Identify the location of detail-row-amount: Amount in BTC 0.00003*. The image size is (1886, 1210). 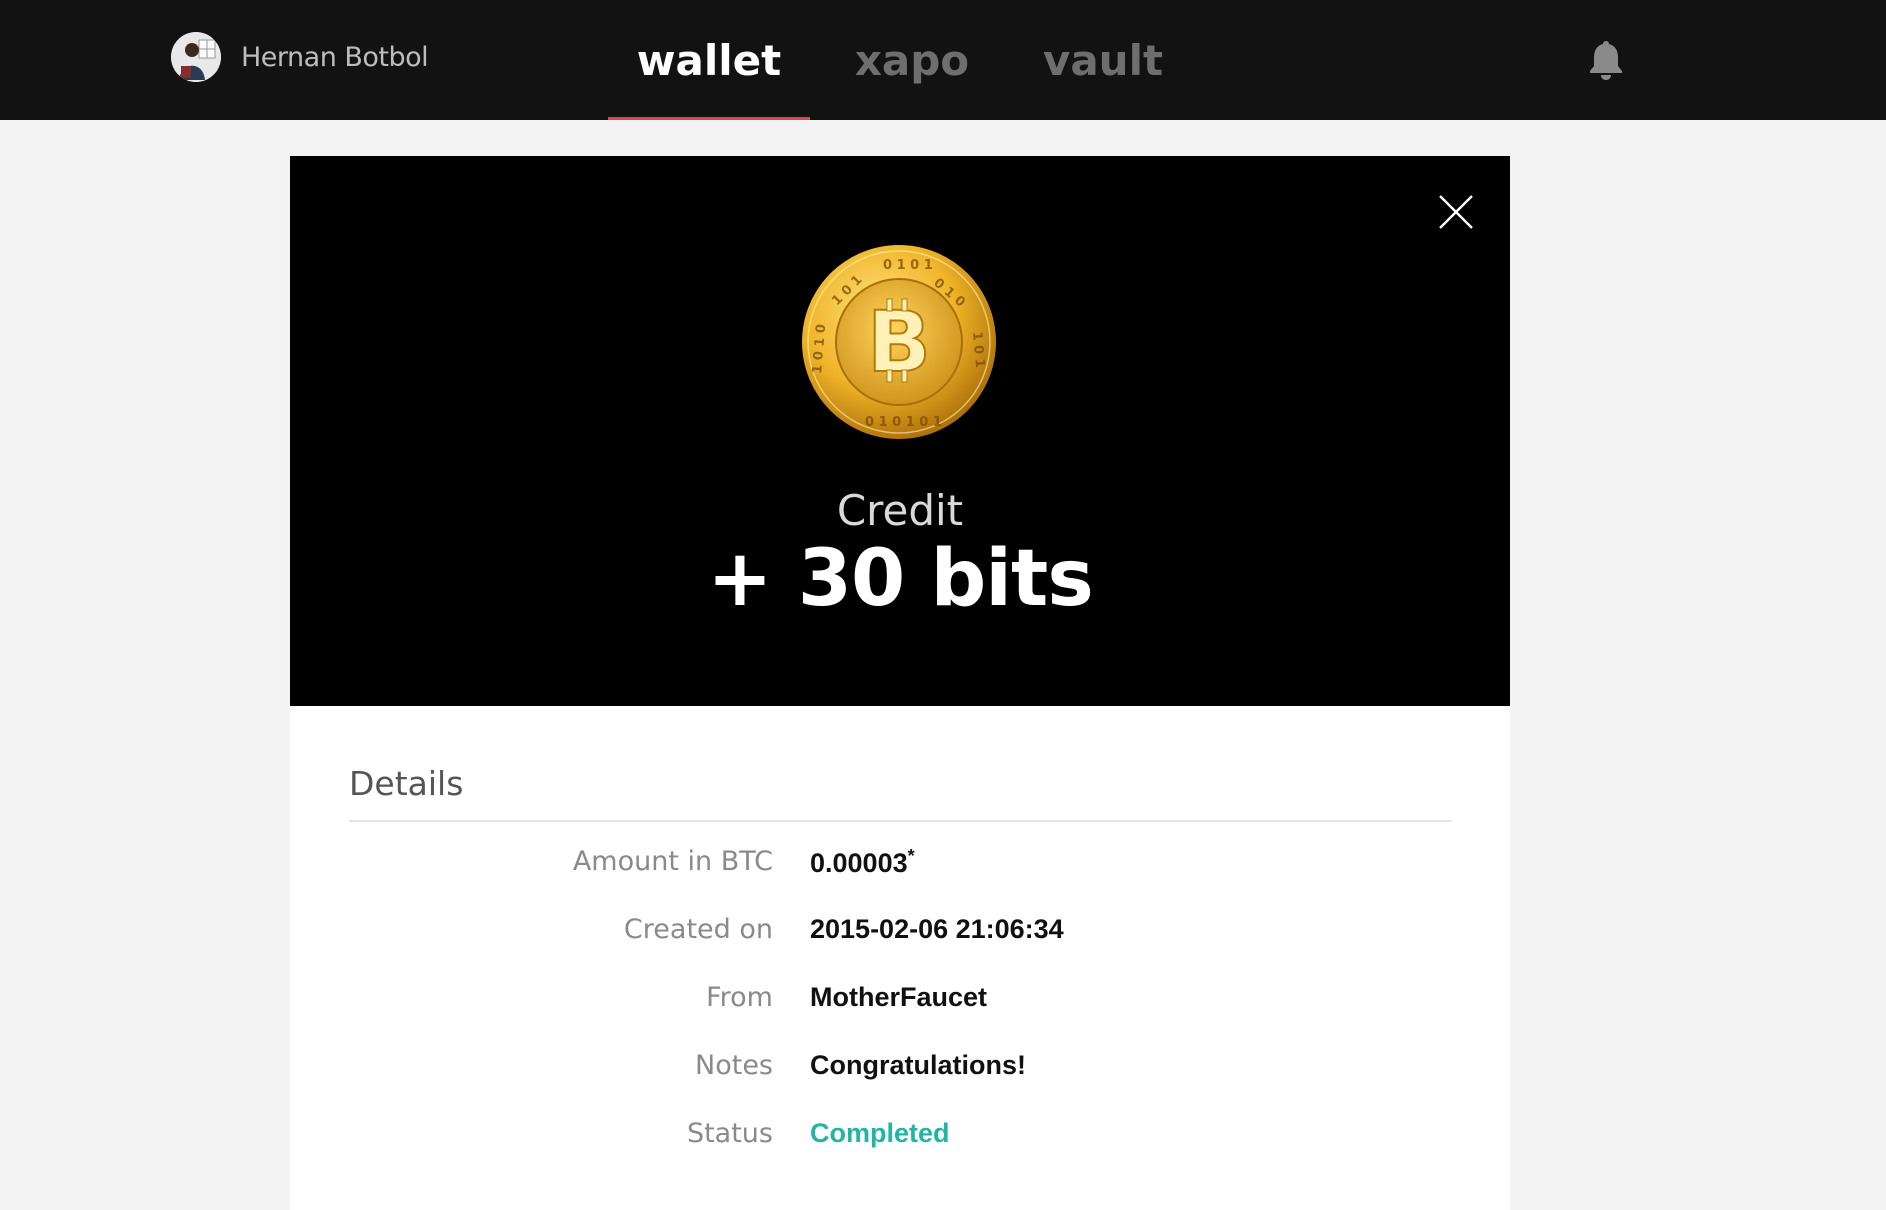
(900, 866).